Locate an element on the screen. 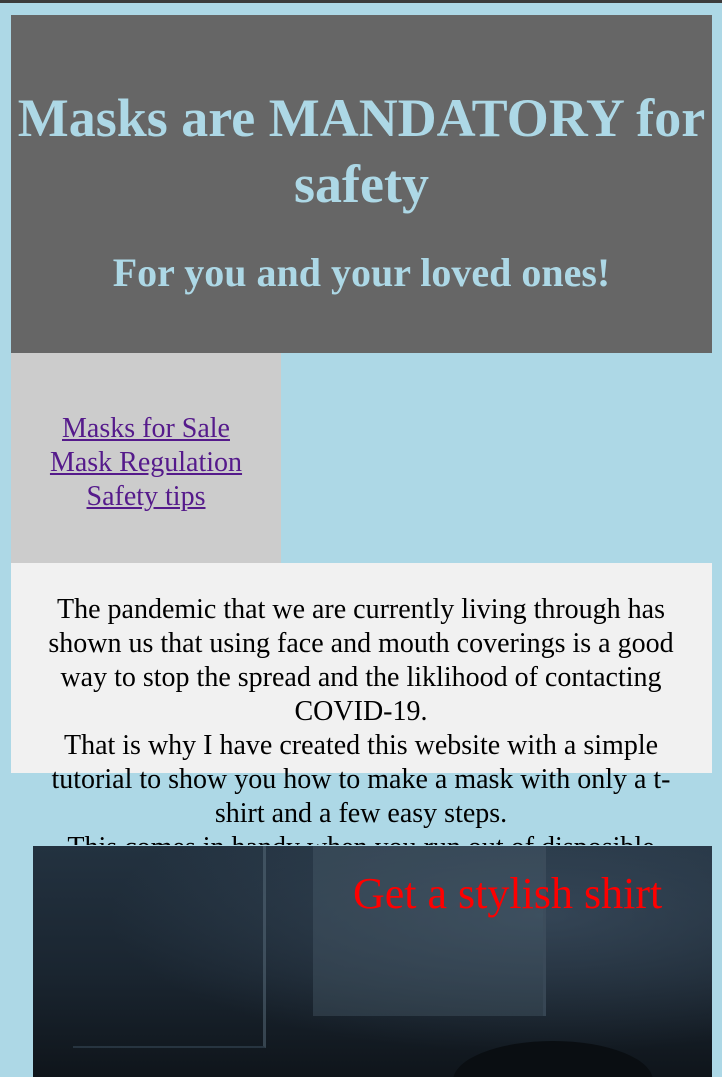  video-background-shape is located at coordinates (169, 947).